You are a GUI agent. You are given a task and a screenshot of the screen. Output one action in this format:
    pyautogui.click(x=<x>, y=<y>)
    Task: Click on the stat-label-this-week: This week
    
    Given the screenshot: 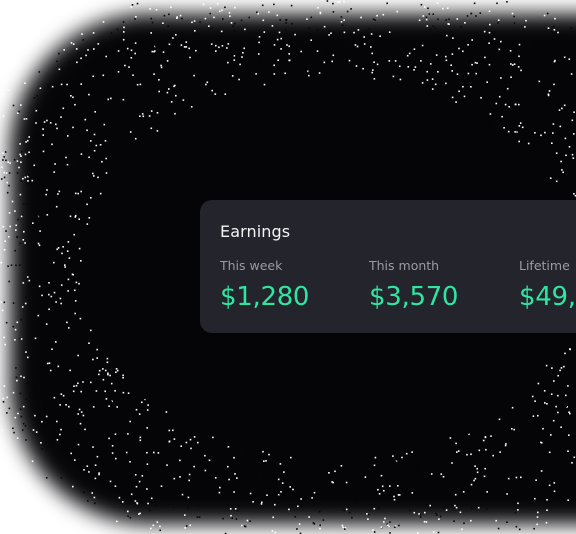 What is the action you would take?
    pyautogui.click(x=251, y=265)
    